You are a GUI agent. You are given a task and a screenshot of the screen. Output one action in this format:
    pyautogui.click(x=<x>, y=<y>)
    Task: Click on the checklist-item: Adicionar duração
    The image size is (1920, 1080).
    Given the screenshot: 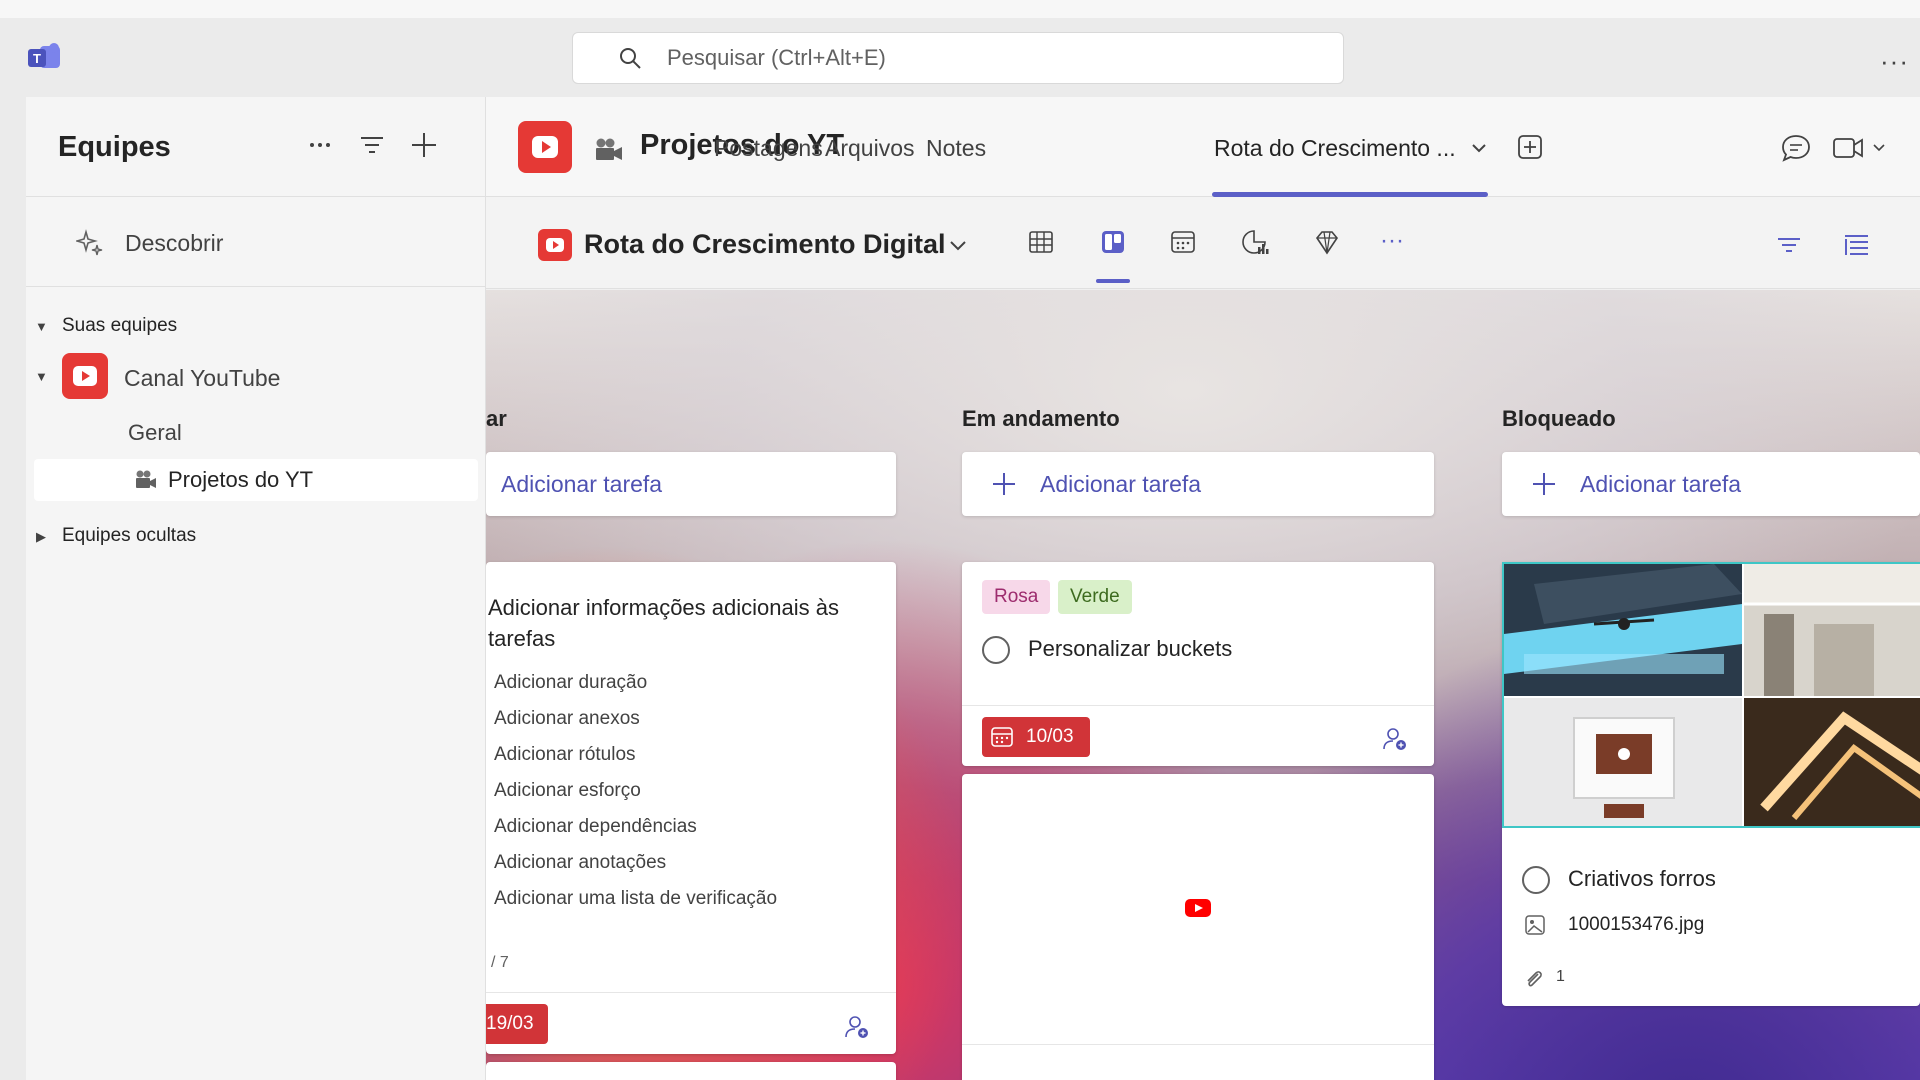 What is the action you would take?
    pyautogui.click(x=570, y=683)
    